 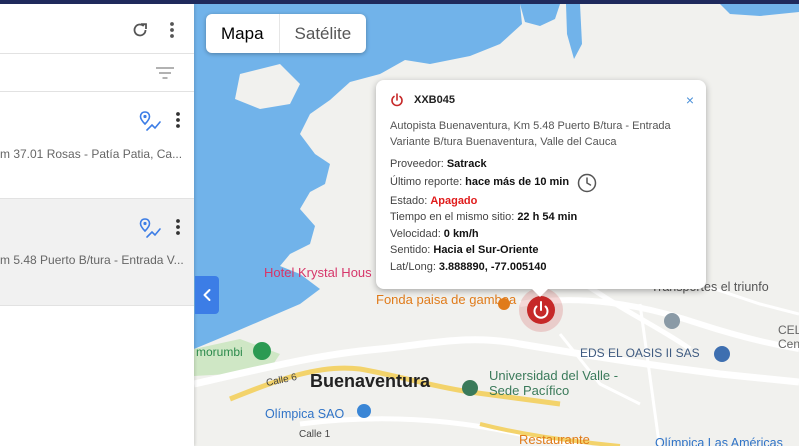 What do you see at coordinates (574, 31) in the screenshot?
I see `water-channel` at bounding box center [574, 31].